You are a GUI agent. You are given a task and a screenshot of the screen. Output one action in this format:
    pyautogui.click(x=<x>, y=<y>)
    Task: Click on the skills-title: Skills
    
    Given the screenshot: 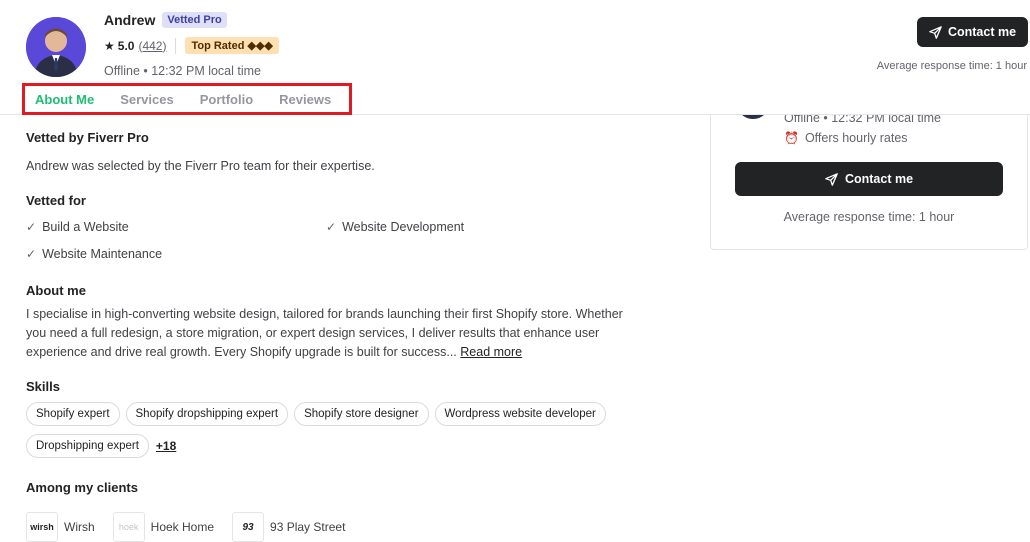 What is the action you would take?
    pyautogui.click(x=43, y=386)
    